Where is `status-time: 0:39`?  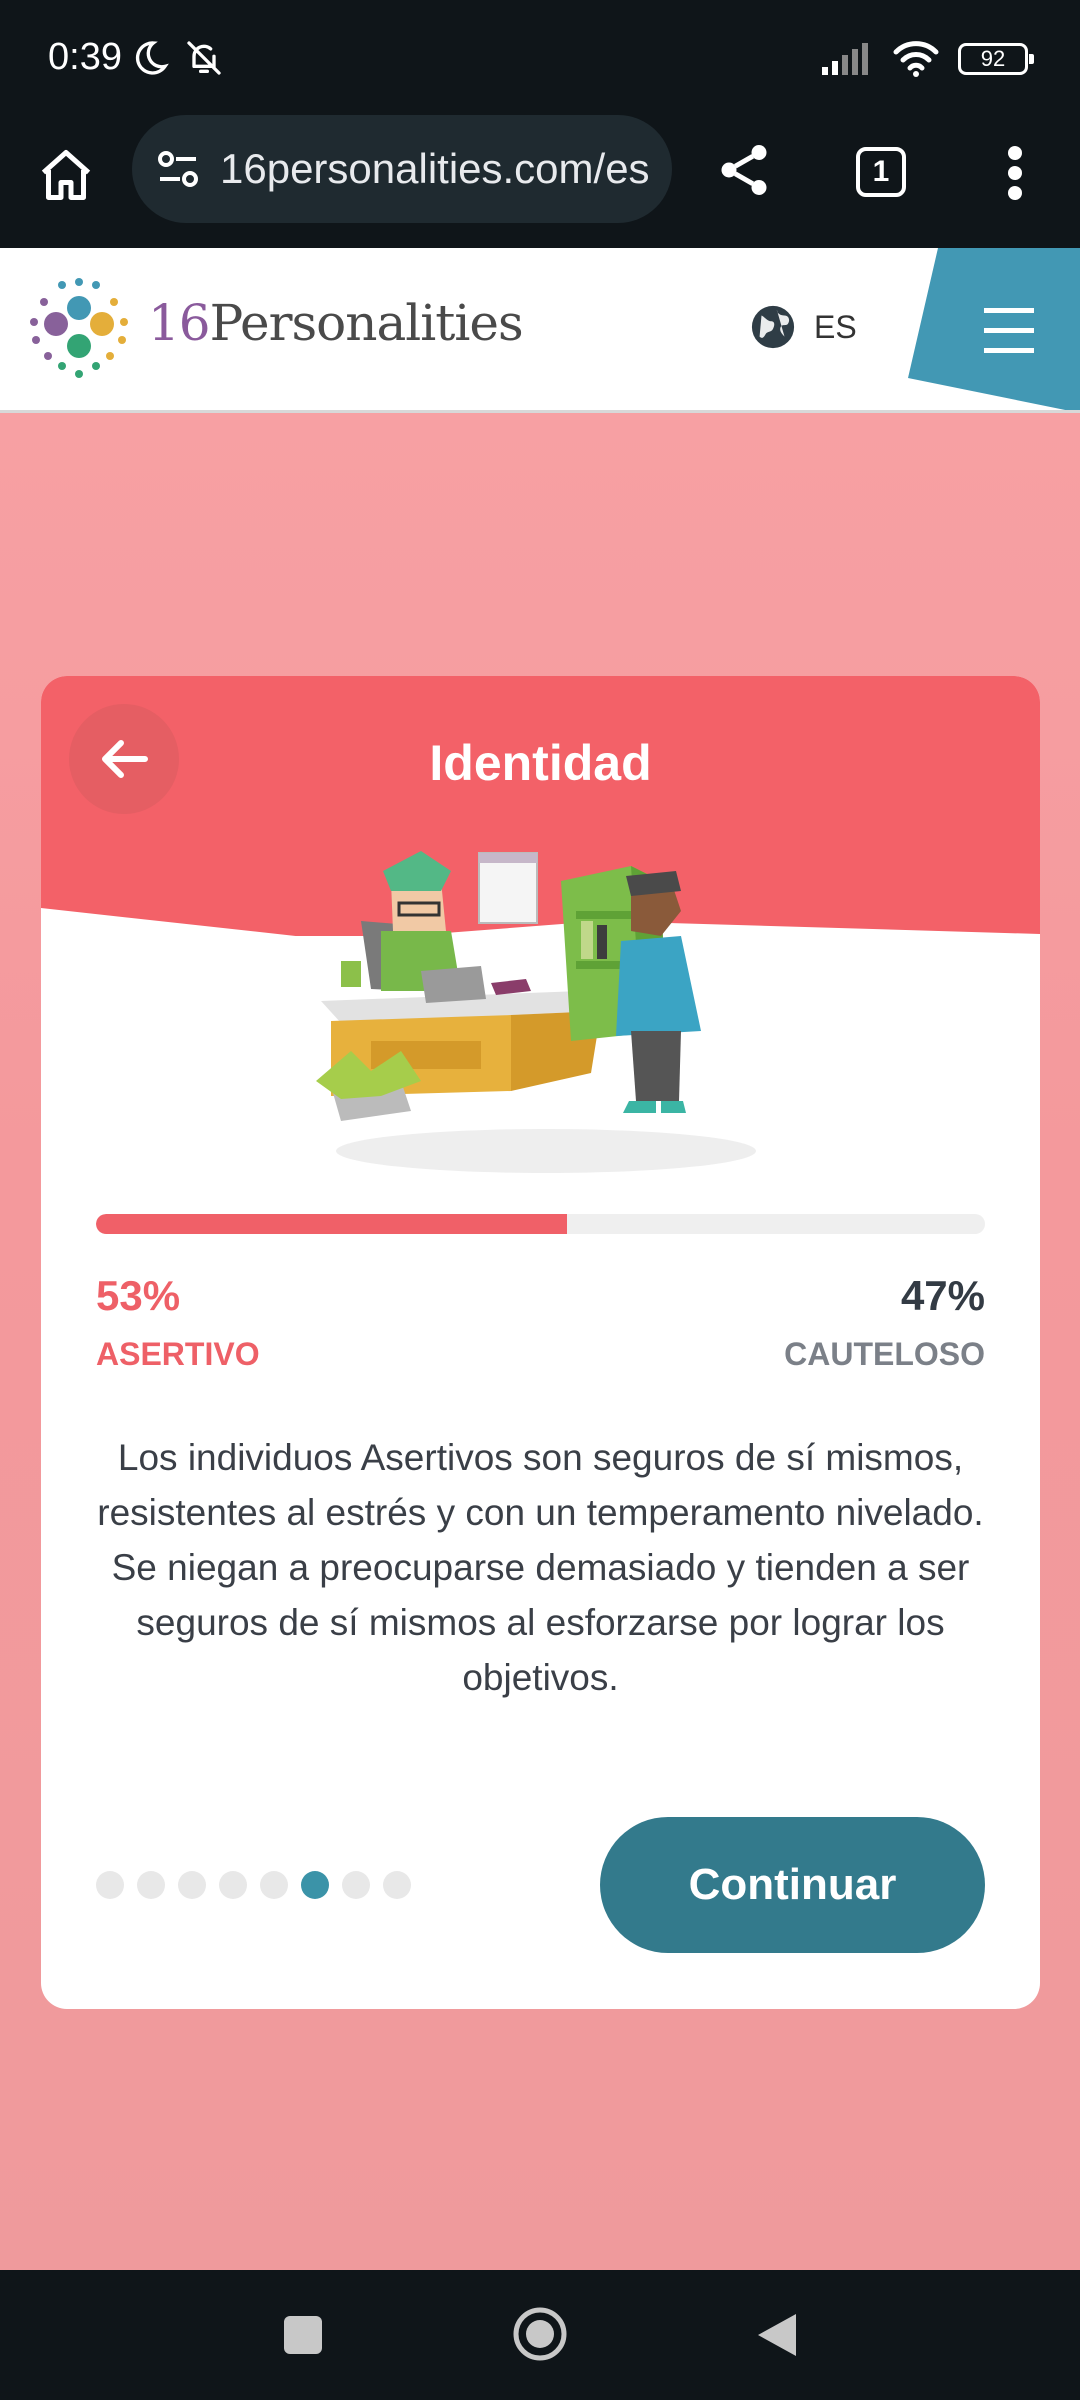 status-time: 0:39 is located at coordinates (85, 57).